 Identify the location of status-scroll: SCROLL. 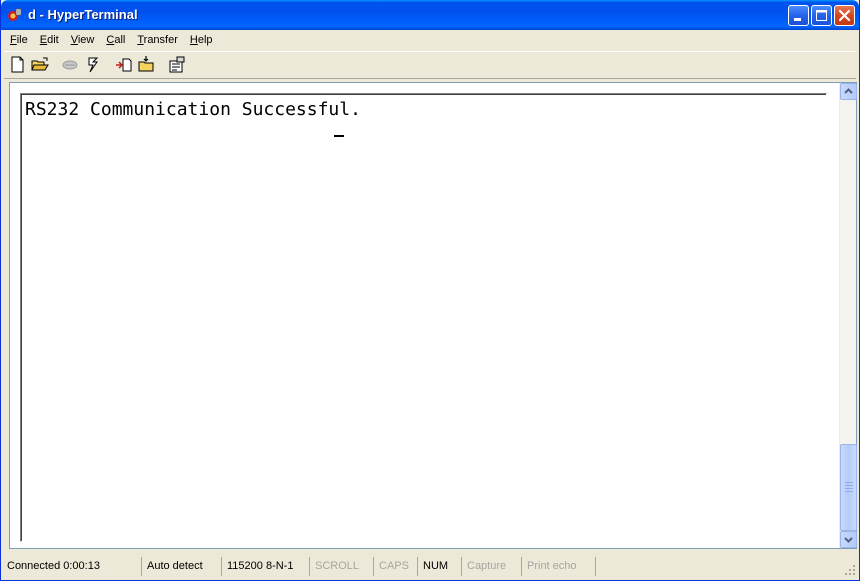
(343, 566).